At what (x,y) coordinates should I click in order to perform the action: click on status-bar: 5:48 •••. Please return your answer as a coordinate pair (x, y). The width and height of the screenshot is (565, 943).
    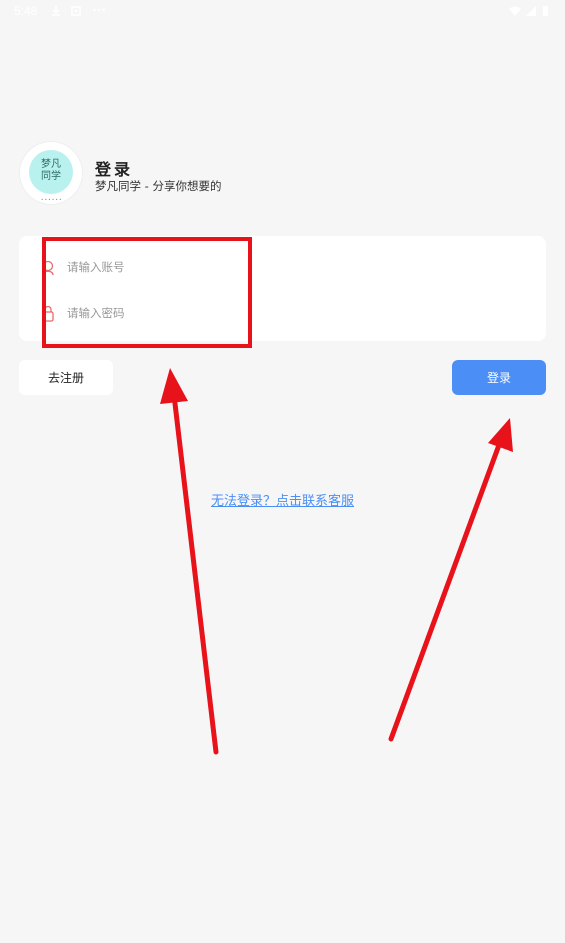
    Looking at the image, I should click on (282, 12).